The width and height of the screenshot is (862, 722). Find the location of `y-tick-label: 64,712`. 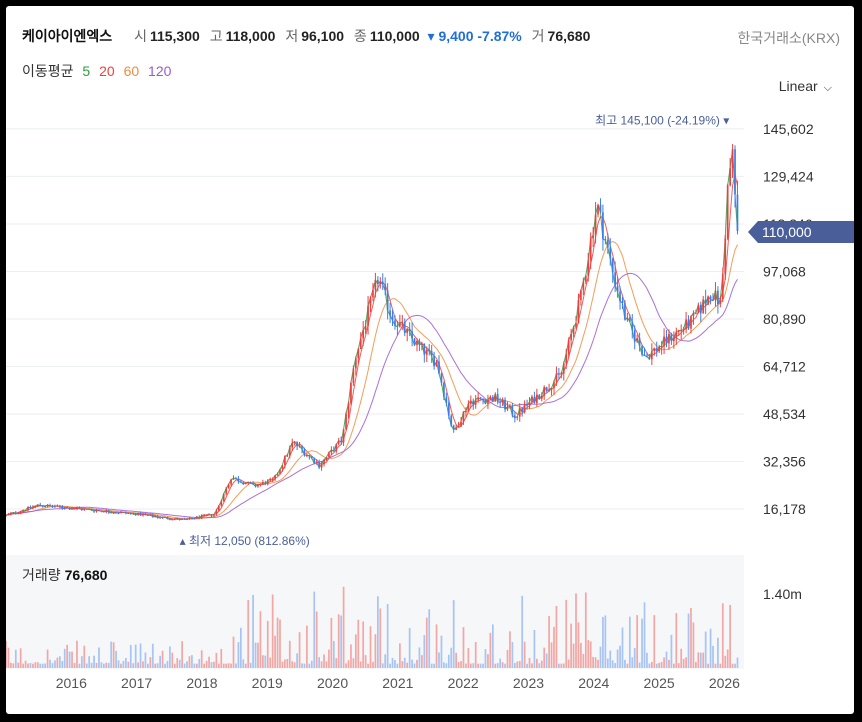

y-tick-label: 64,712 is located at coordinates (784, 366).